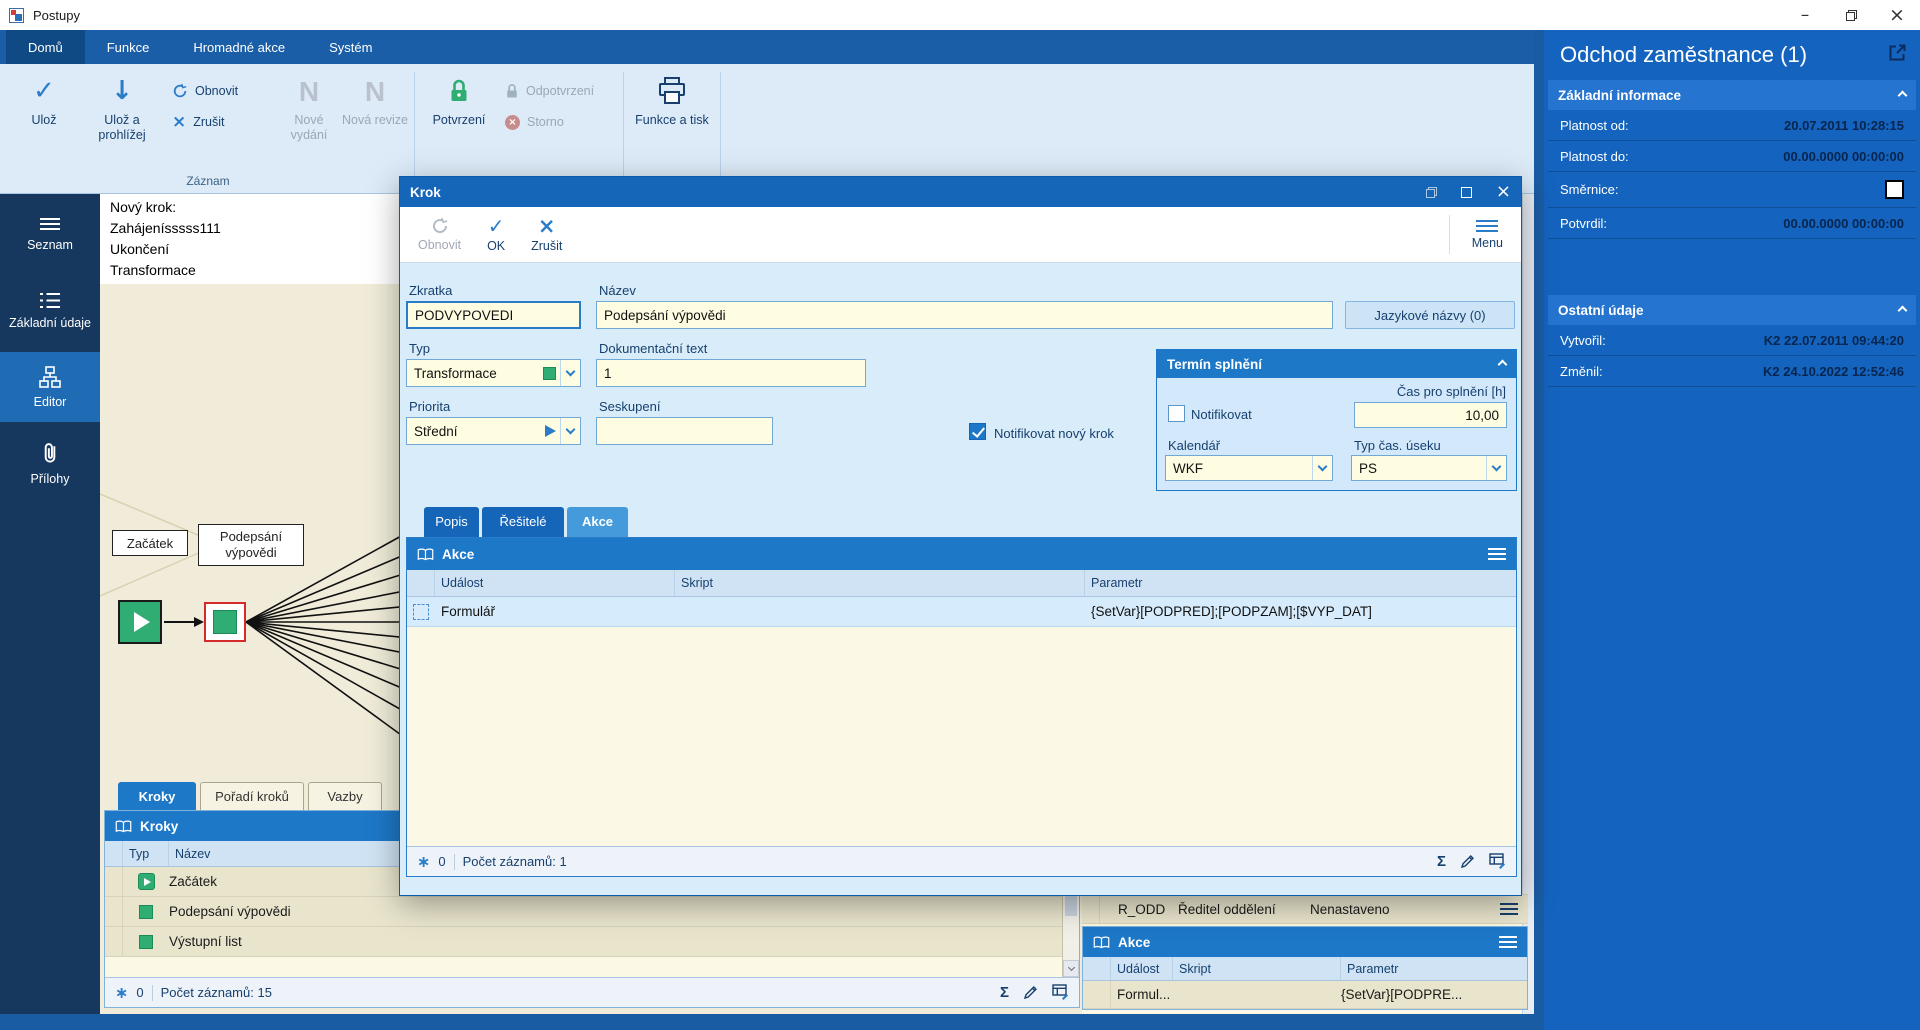 This screenshot has height=1030, width=1920. What do you see at coordinates (45, 47) in the screenshot?
I see `ribbon-tab-domu: Domů` at bounding box center [45, 47].